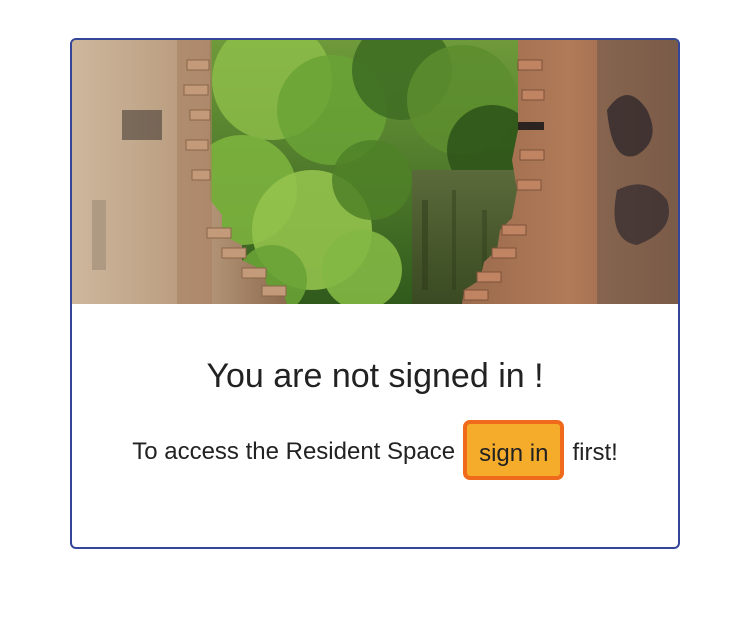 The height and width of the screenshot is (620, 755). What do you see at coordinates (595, 452) in the screenshot?
I see `prompt-text-after: first!` at bounding box center [595, 452].